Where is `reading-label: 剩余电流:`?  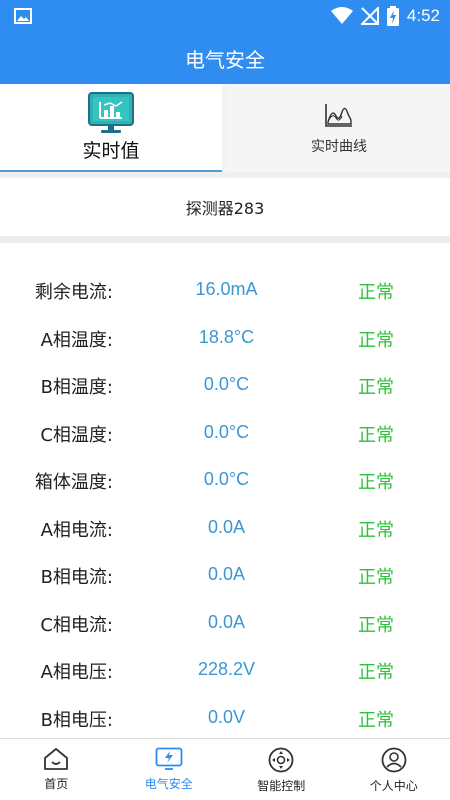
reading-label: 剩余电流: is located at coordinates (73, 292).